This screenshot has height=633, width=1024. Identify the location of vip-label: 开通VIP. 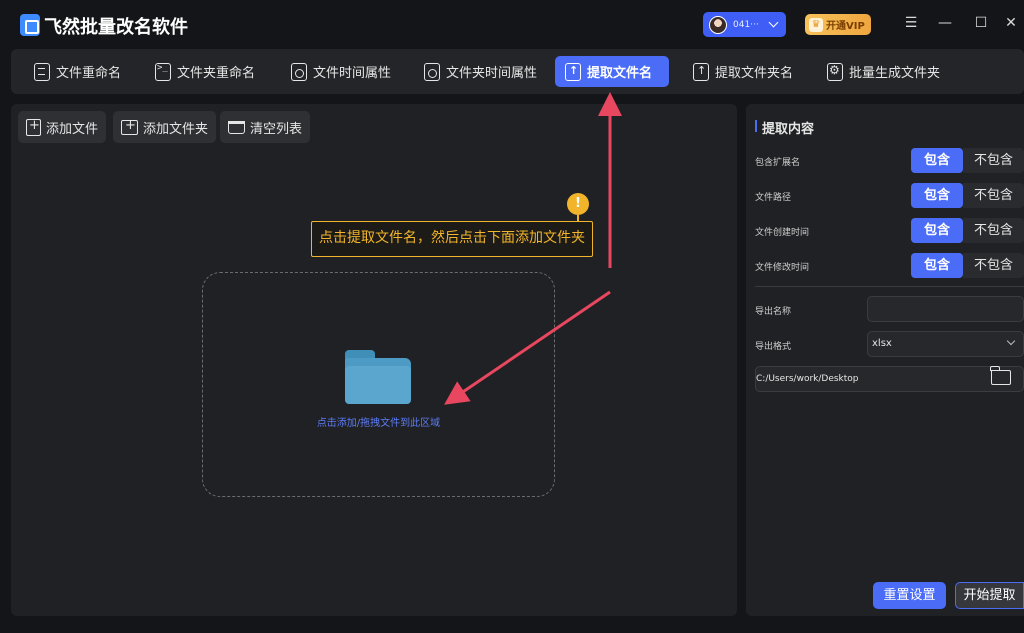
(845, 26).